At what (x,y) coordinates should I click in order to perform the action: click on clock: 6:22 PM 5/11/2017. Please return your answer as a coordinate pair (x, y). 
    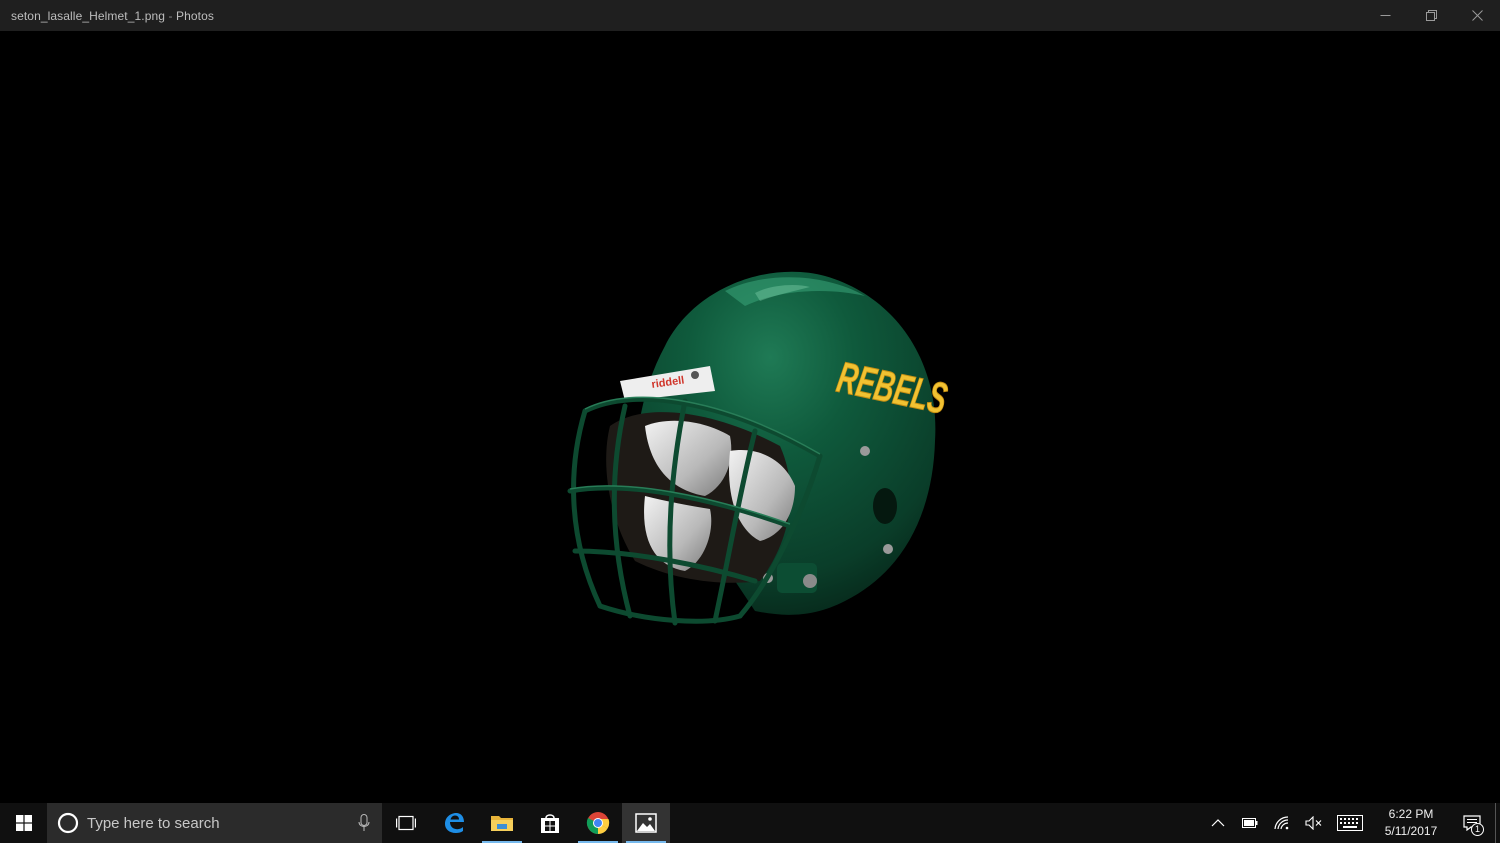
    Looking at the image, I should click on (1411, 823).